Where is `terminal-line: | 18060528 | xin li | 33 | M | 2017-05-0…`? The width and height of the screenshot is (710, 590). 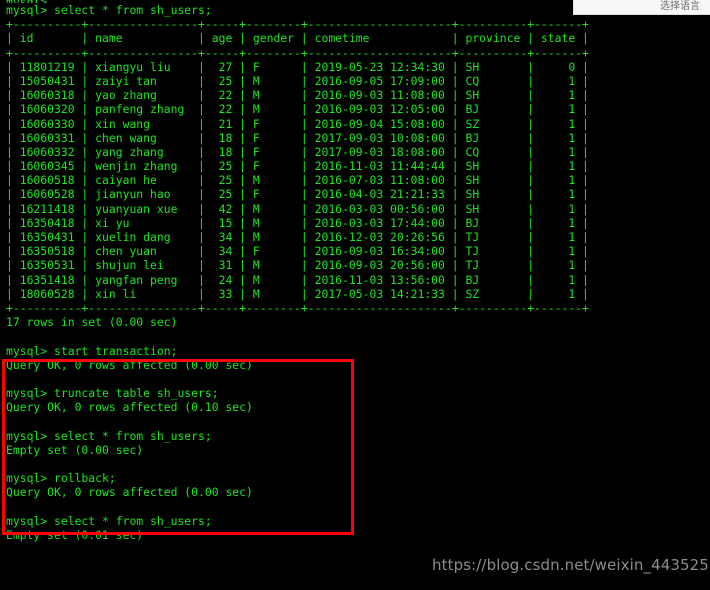 terminal-line: | 18060528 | xin li | 33 | M | 2017-05-0… is located at coordinates (297, 293).